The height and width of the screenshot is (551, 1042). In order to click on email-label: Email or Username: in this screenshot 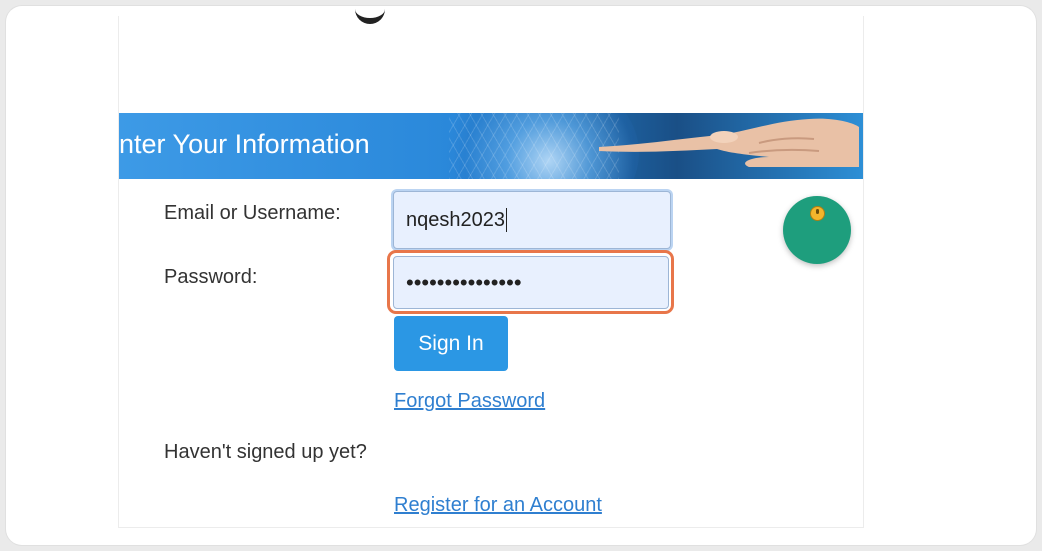, I will do `click(252, 213)`.